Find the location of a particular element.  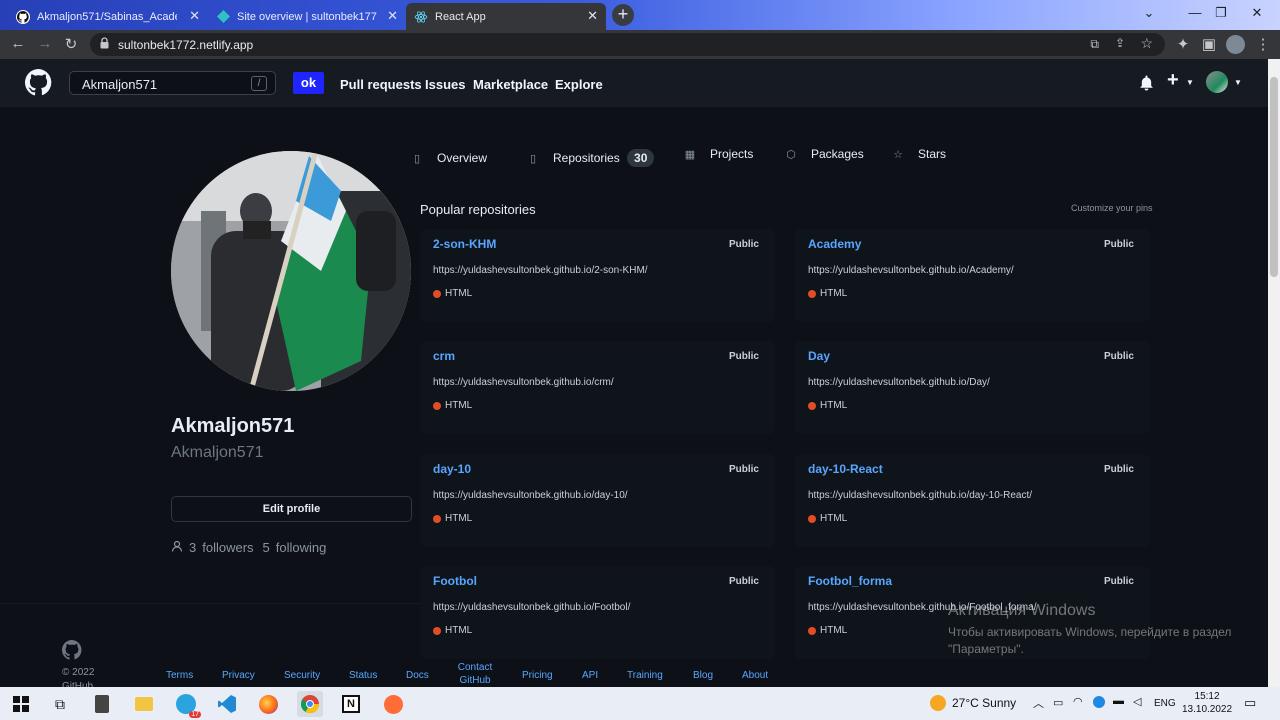

browser-tab: Site overview | sultonbek1772 ✕ is located at coordinates (307, 16).